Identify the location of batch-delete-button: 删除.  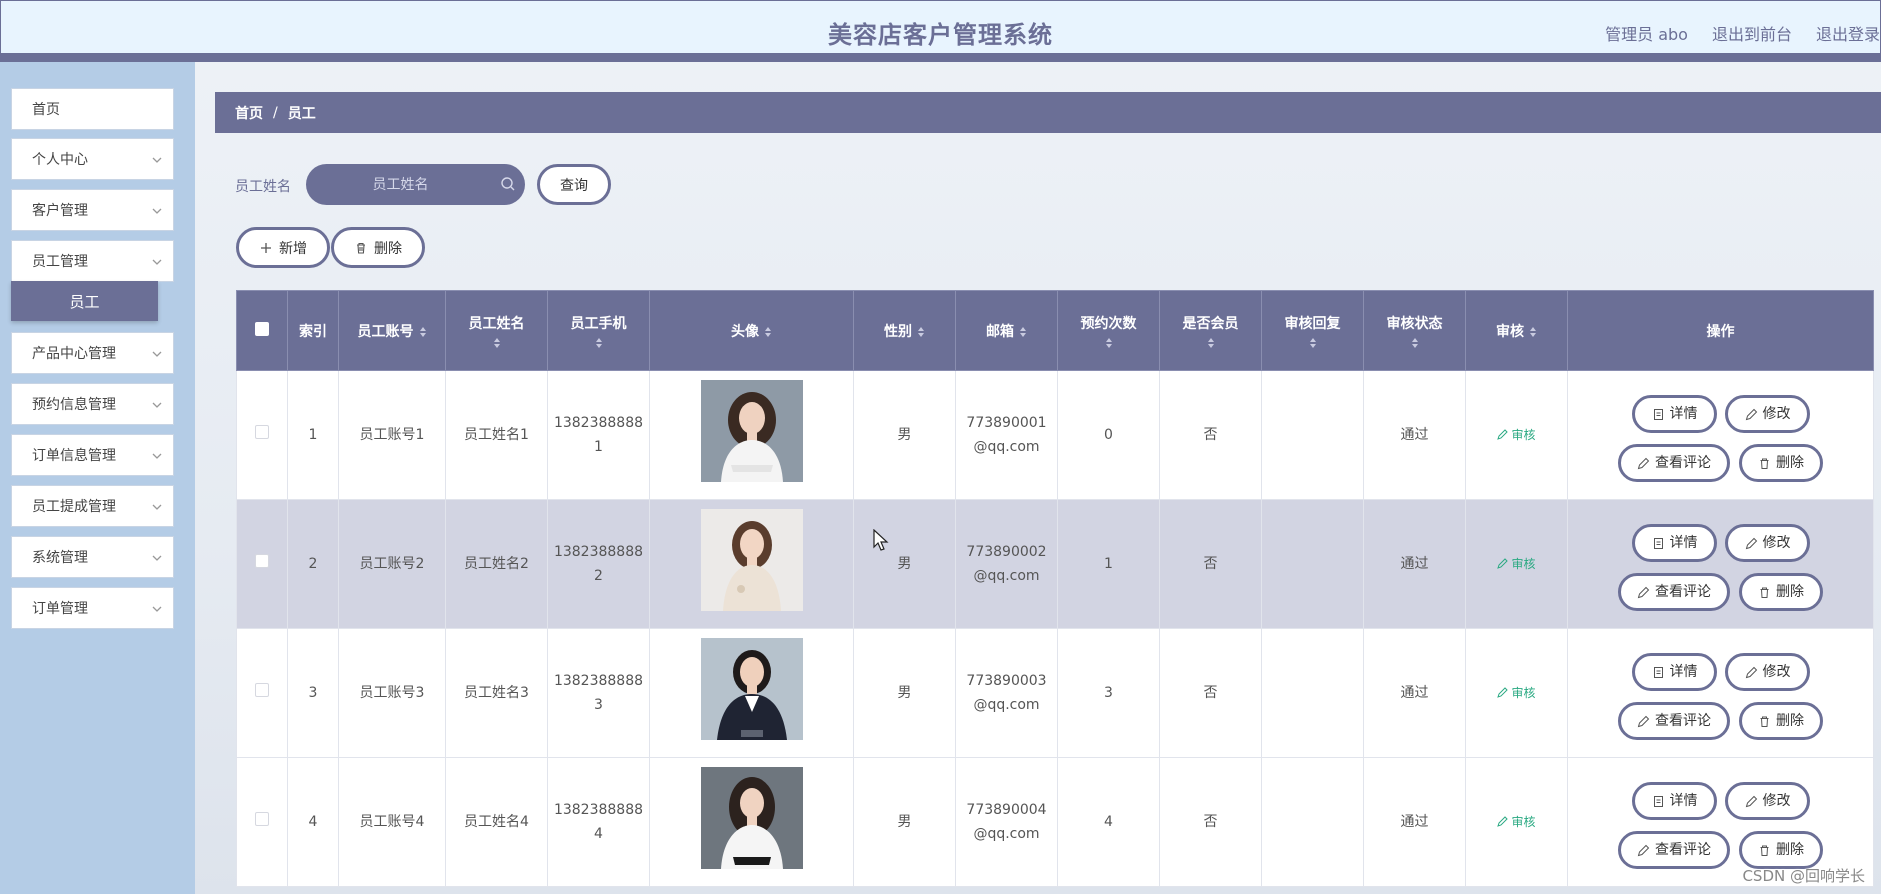
(378, 247).